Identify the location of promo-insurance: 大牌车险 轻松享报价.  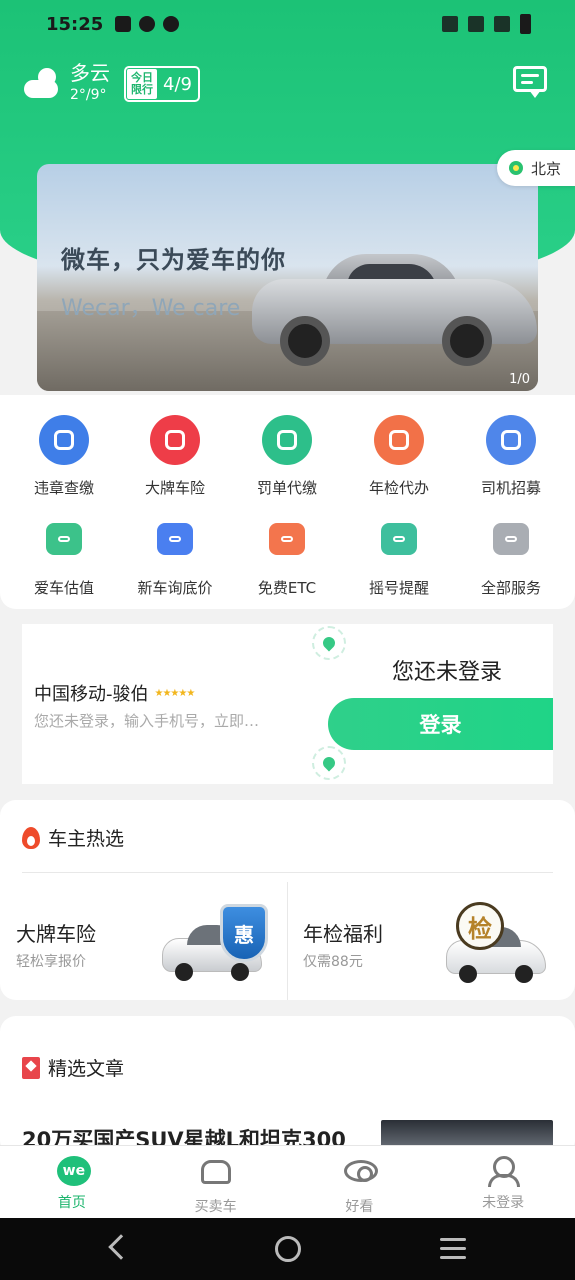
(56, 944).